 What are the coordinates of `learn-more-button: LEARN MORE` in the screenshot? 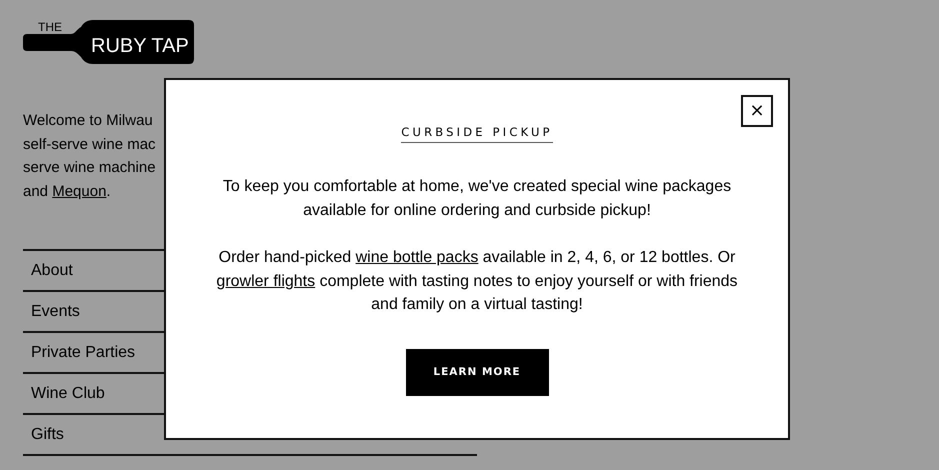 It's located at (477, 372).